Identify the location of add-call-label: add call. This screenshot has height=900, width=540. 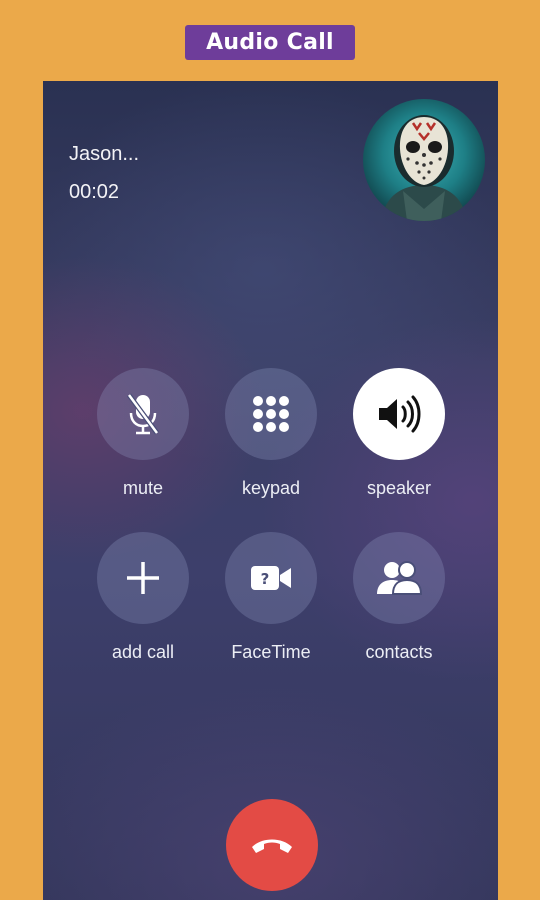
(143, 652).